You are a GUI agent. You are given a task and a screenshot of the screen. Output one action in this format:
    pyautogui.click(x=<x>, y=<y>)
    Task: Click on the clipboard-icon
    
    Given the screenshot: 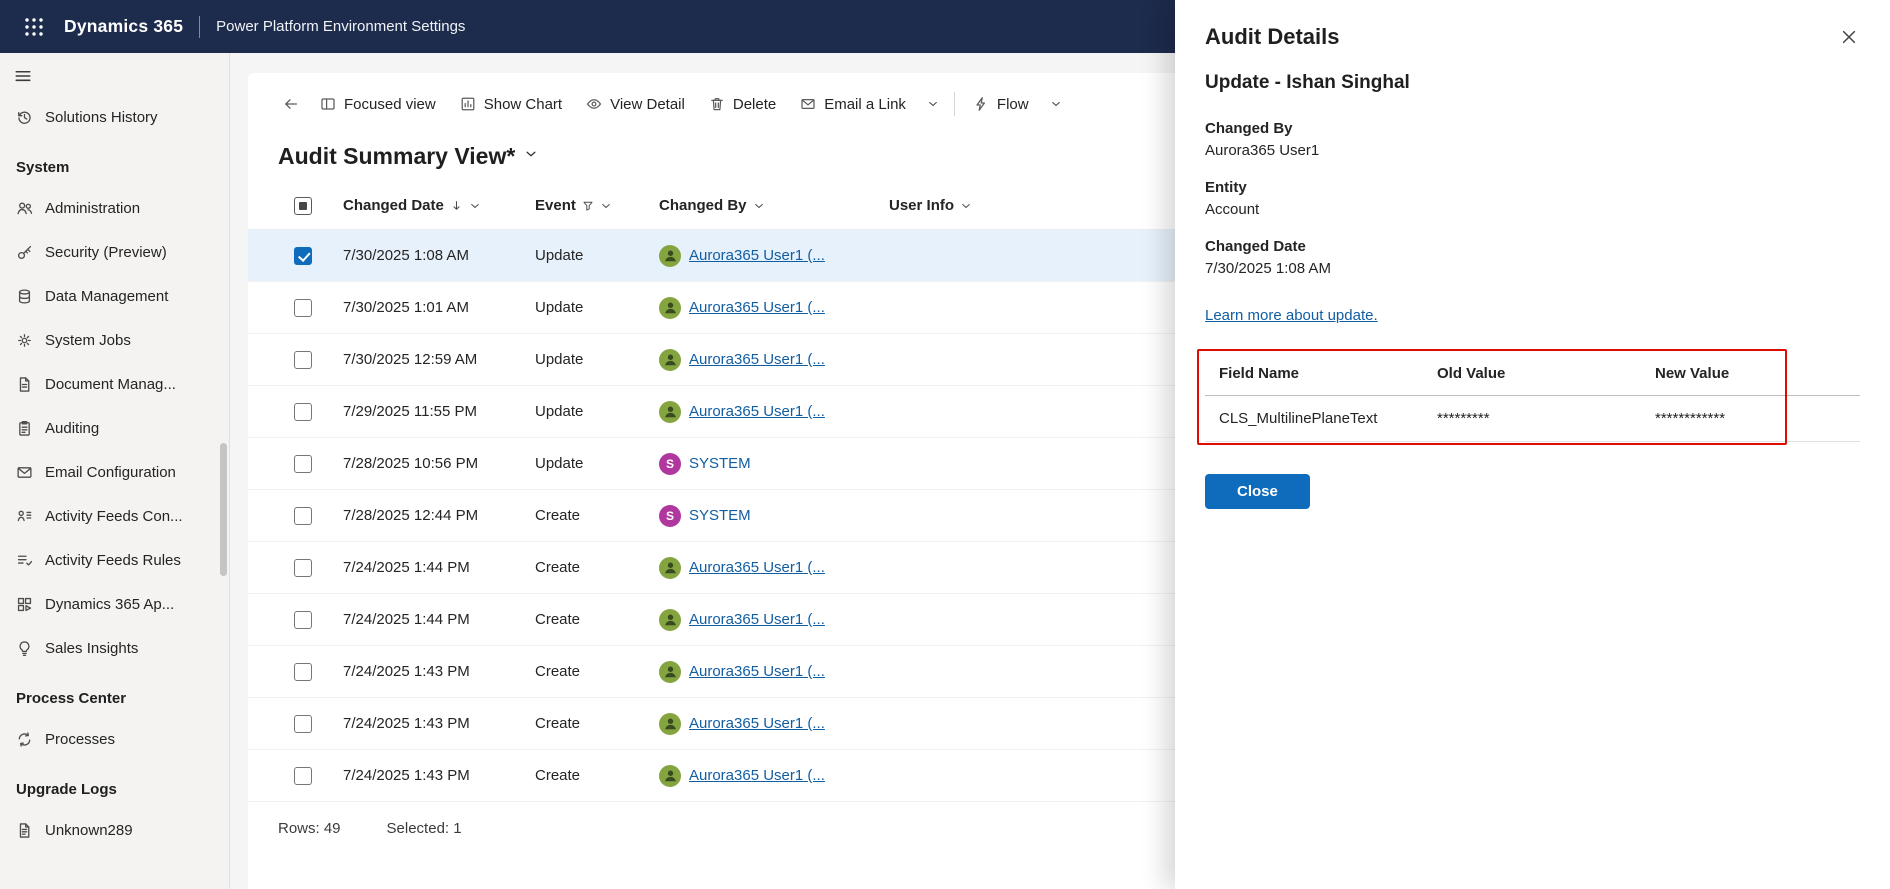 What is the action you would take?
    pyautogui.click(x=24, y=428)
    